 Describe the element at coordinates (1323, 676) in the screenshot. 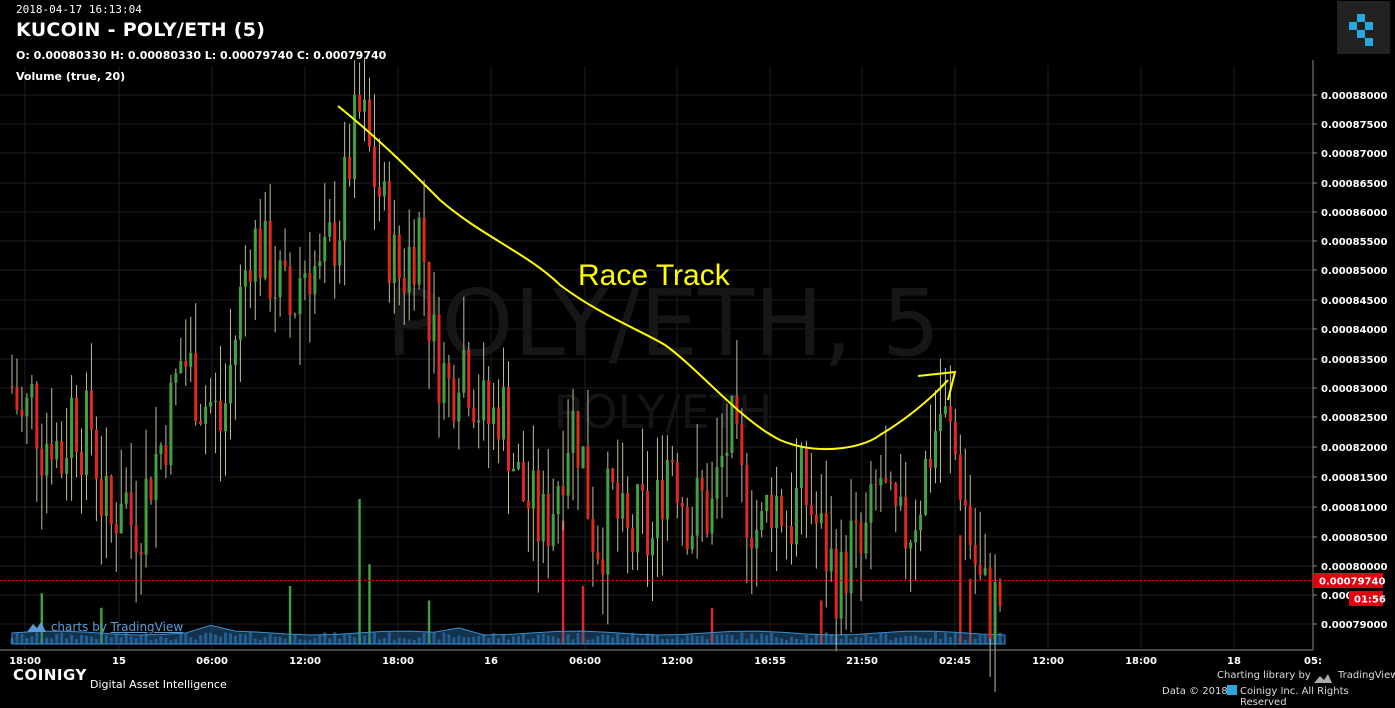

I see `tradingview-credit-icon` at that location.